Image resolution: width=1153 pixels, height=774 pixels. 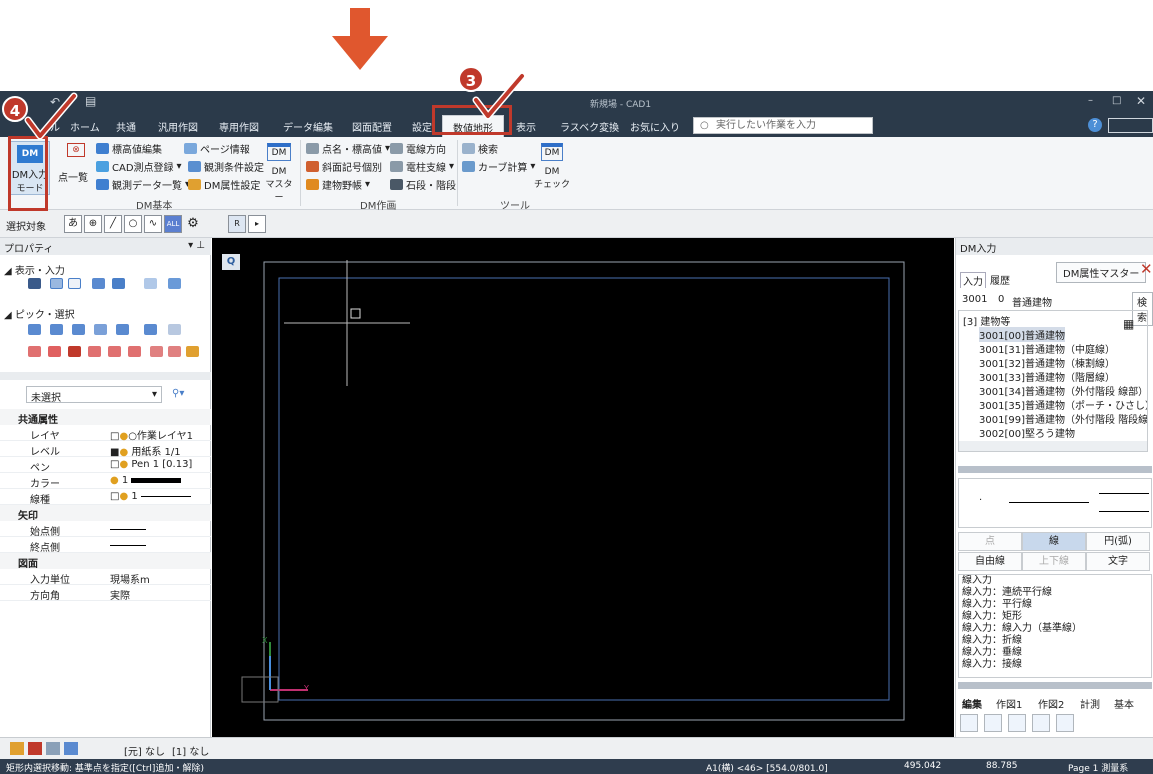 What do you see at coordinates (156, 351) in the screenshot?
I see `snap-box-icon` at bounding box center [156, 351].